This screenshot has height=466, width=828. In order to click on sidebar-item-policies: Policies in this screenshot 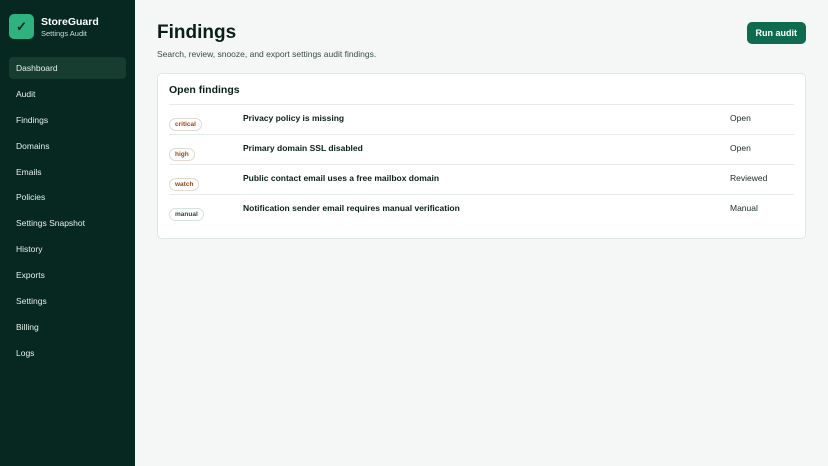, I will do `click(67, 197)`.